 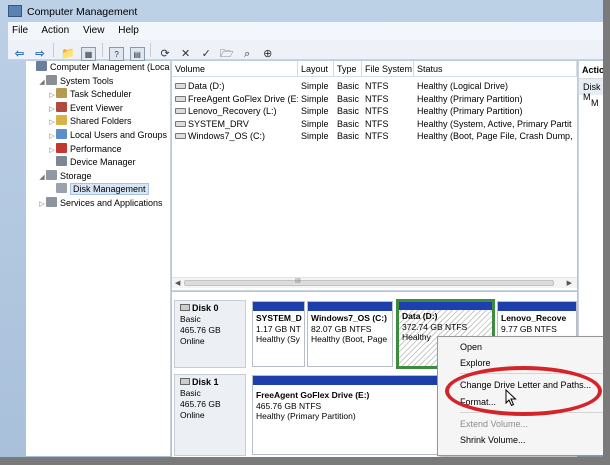 I want to click on cell-layout: Simple, so click(x=315, y=86).